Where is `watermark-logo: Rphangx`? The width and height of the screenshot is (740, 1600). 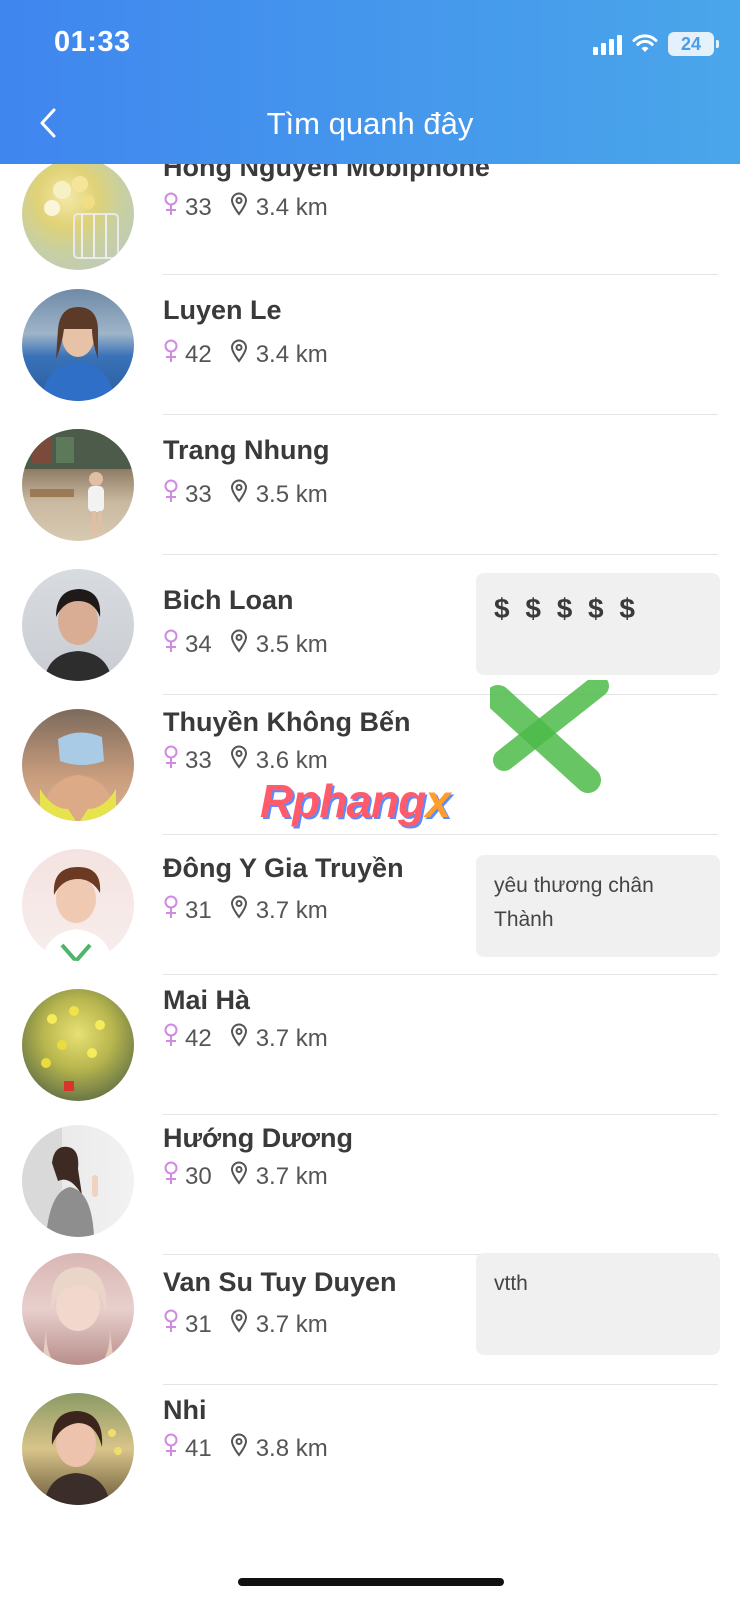 watermark-logo: Rphangx is located at coordinates (355, 801).